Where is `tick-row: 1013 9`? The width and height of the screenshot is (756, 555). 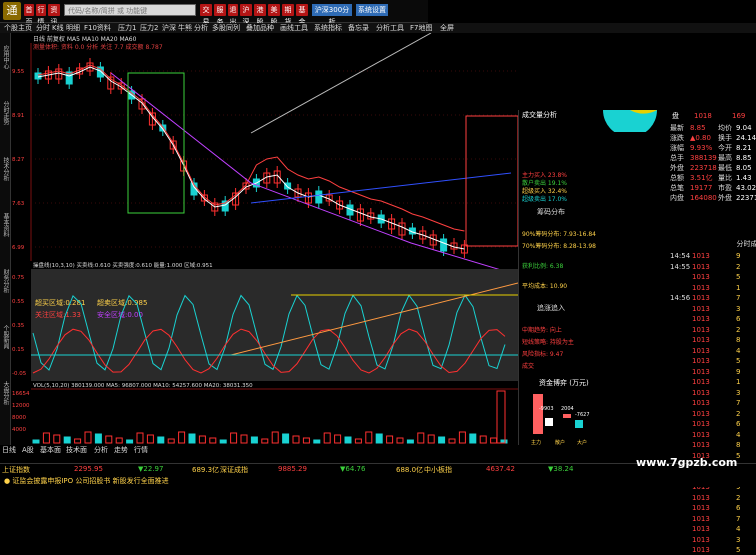
tick-row: 1013 9 is located at coordinates (713, 372).